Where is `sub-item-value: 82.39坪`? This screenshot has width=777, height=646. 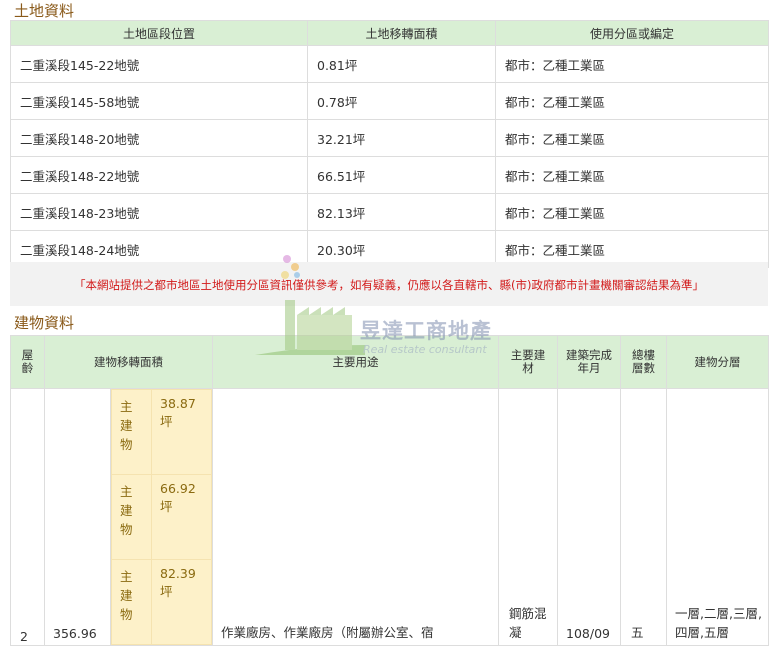
sub-item-value: 82.39坪 is located at coordinates (181, 602).